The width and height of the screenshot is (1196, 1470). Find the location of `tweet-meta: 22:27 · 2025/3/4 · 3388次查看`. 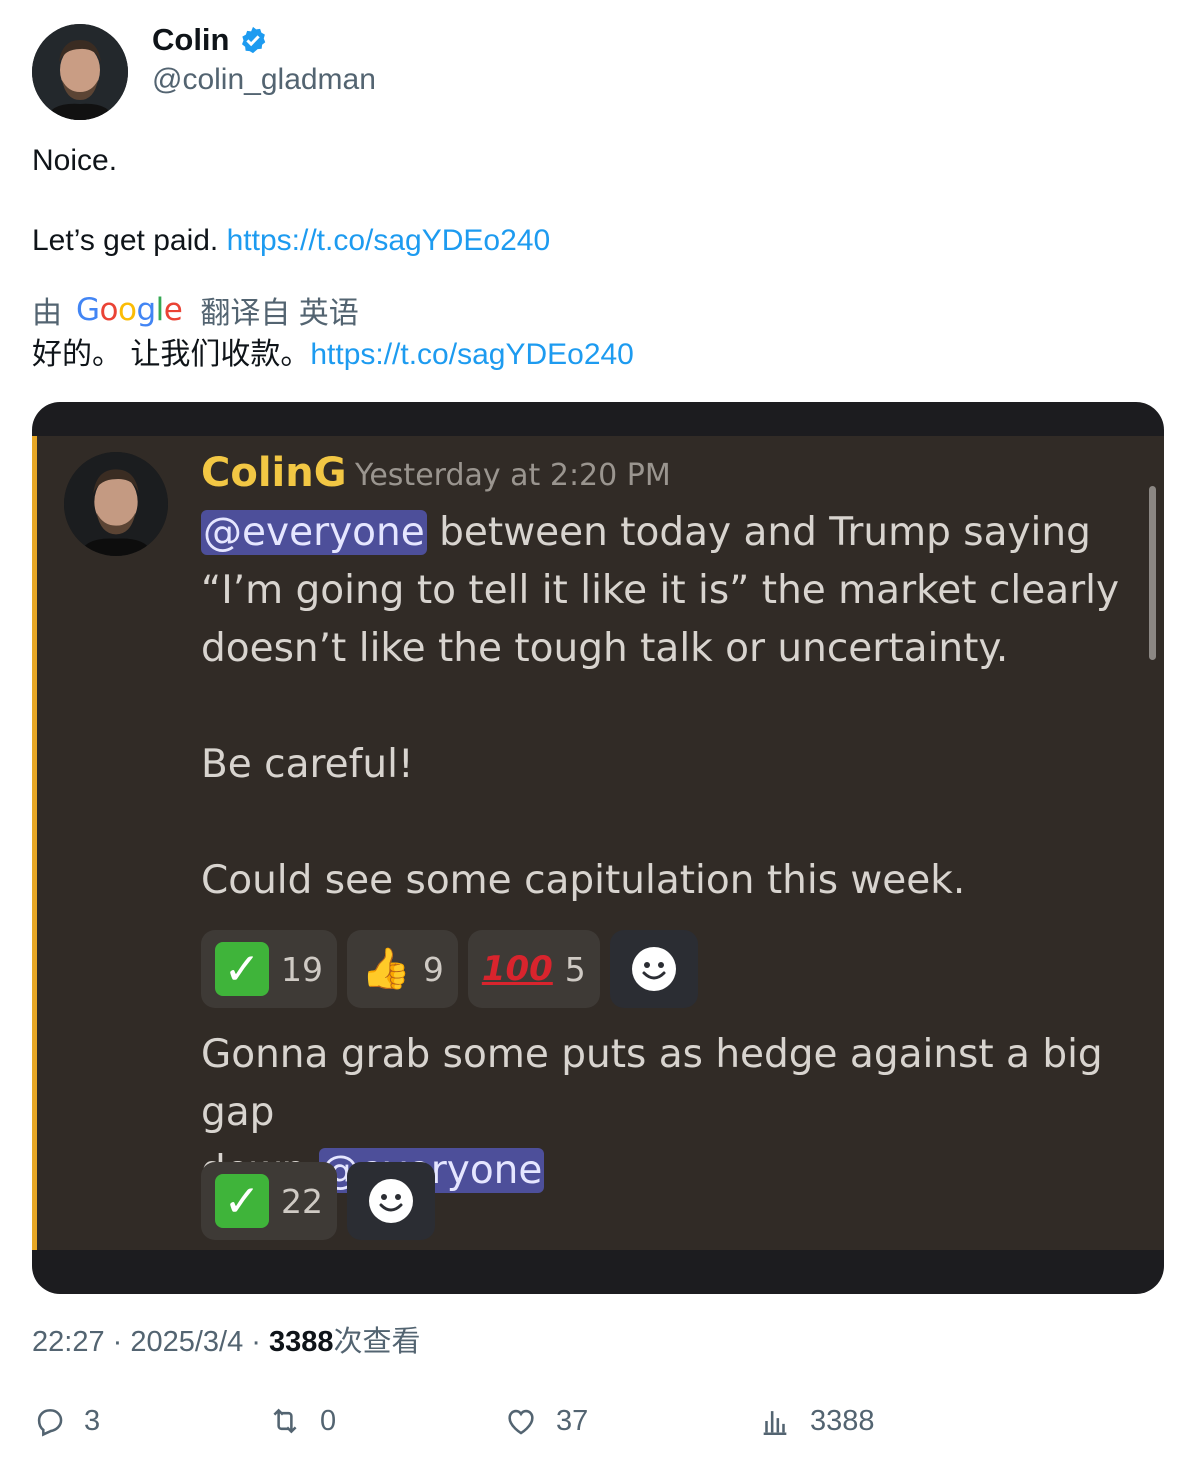

tweet-meta: 22:27 · 2025/3/4 · 3388次查看 is located at coordinates (226, 1342).